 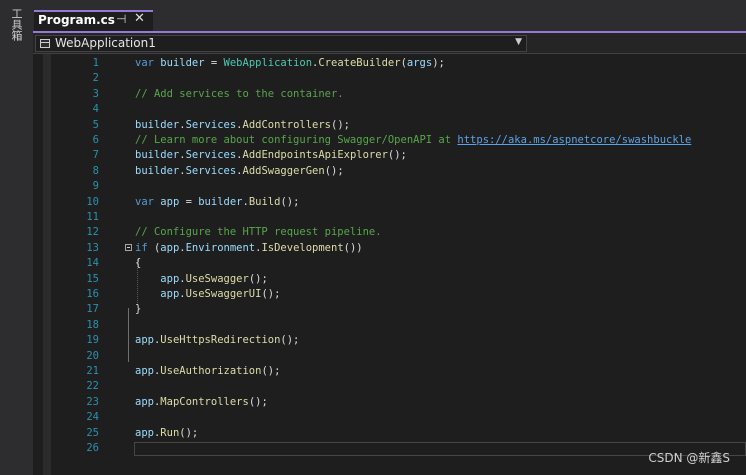 What do you see at coordinates (92, 417) in the screenshot?
I see `line-number: 24` at bounding box center [92, 417].